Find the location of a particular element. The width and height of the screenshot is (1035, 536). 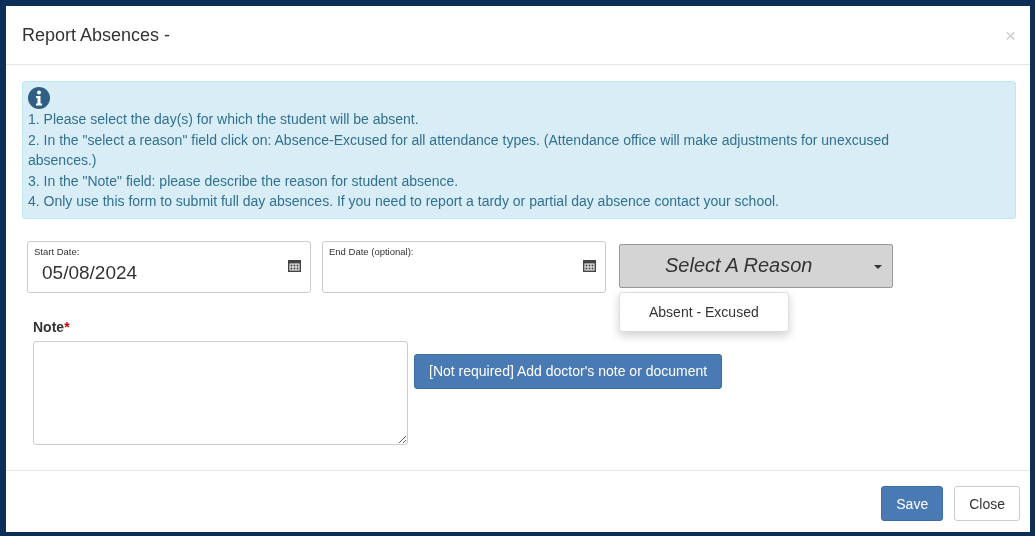

menu-item: Absent - Excused is located at coordinates (704, 311).